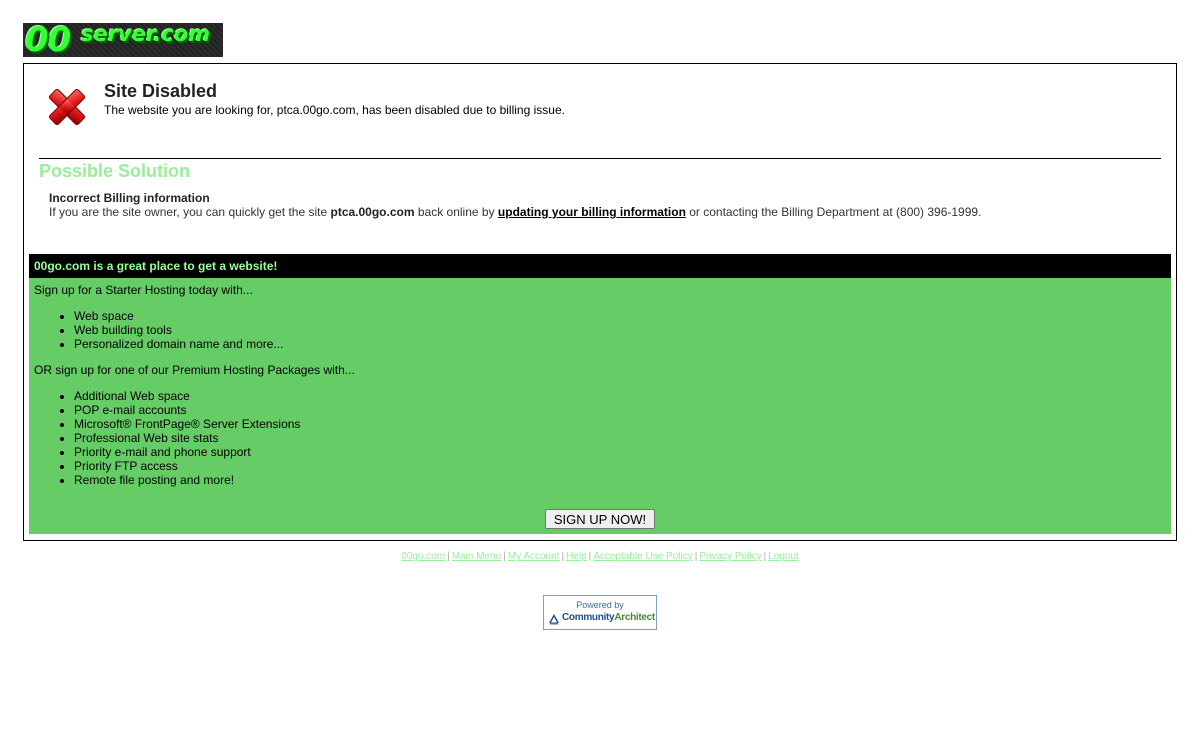 This screenshot has height=740, width=1200. I want to click on powered-by-label: Powered by, so click(600, 605).